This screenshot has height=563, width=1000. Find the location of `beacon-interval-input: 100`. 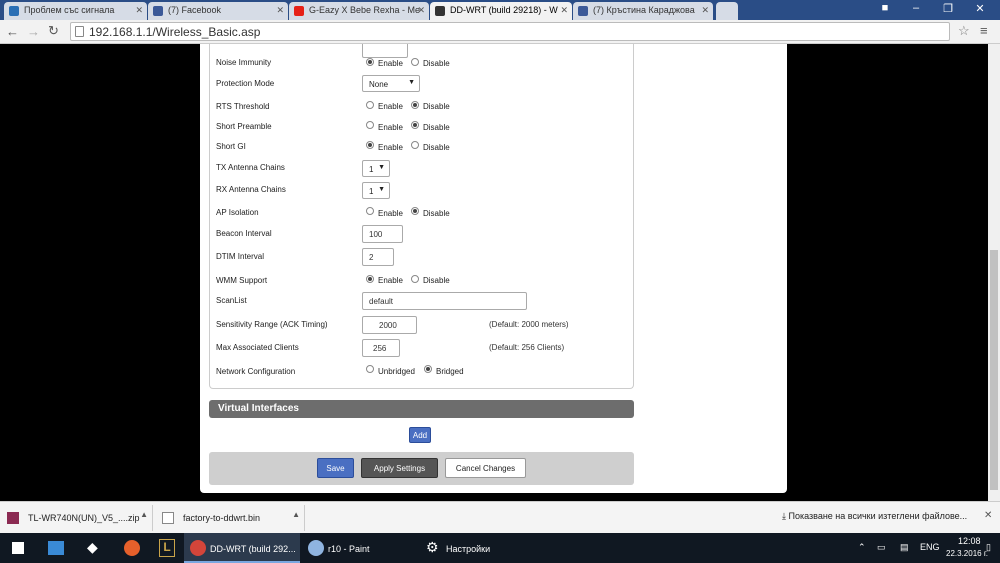

beacon-interval-input: 100 is located at coordinates (382, 234).